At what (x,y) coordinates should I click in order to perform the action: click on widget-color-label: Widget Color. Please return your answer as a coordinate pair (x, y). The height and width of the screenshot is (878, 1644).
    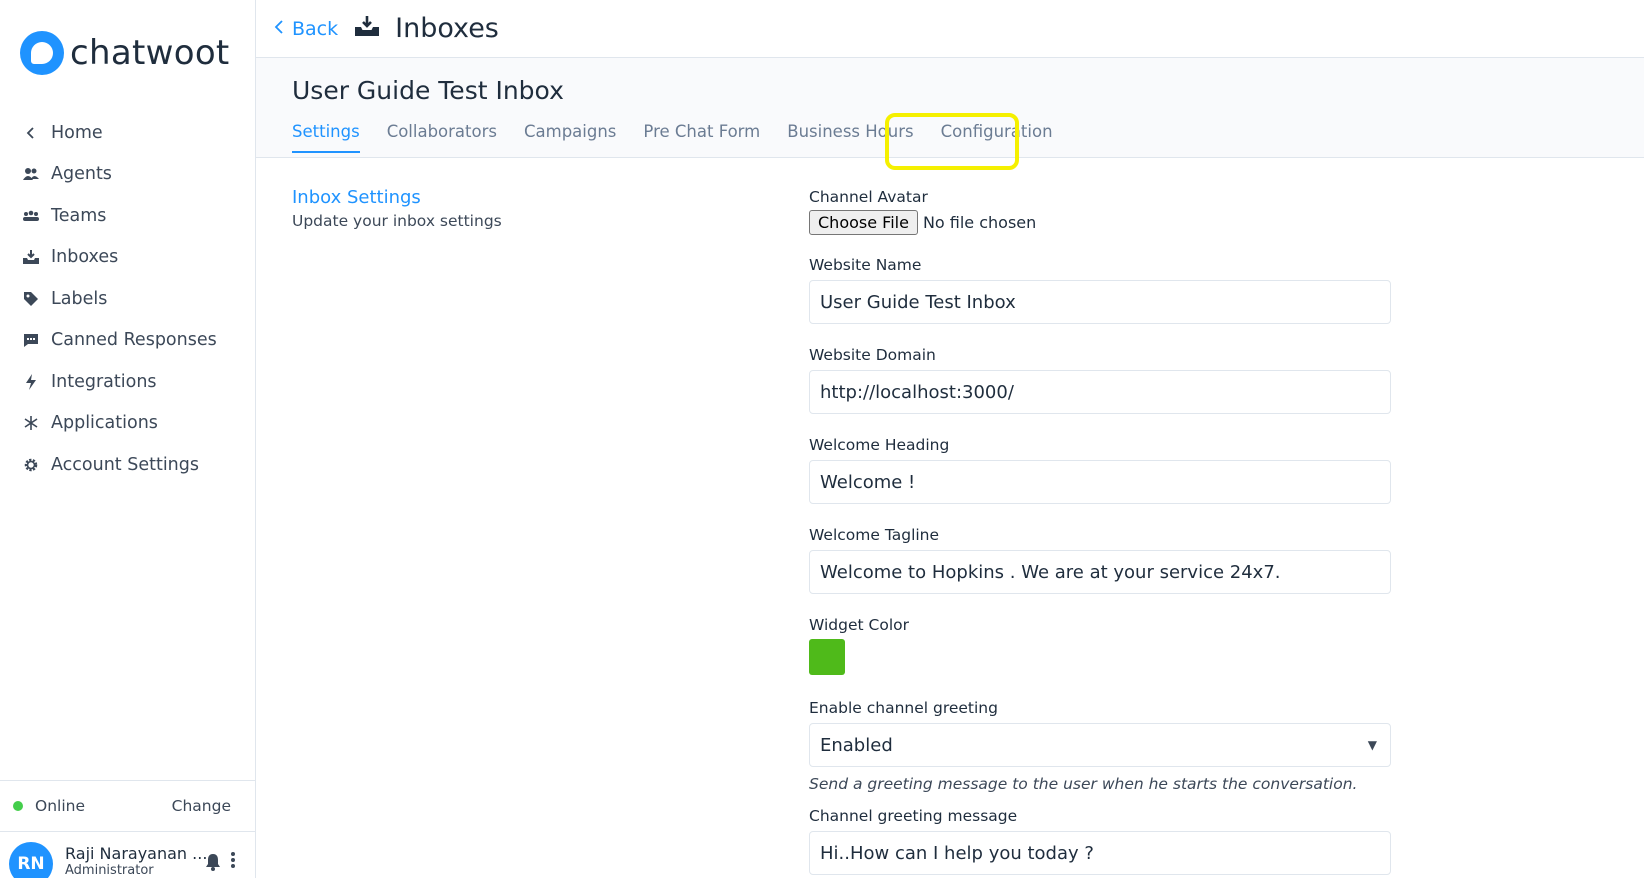
    Looking at the image, I should click on (859, 625).